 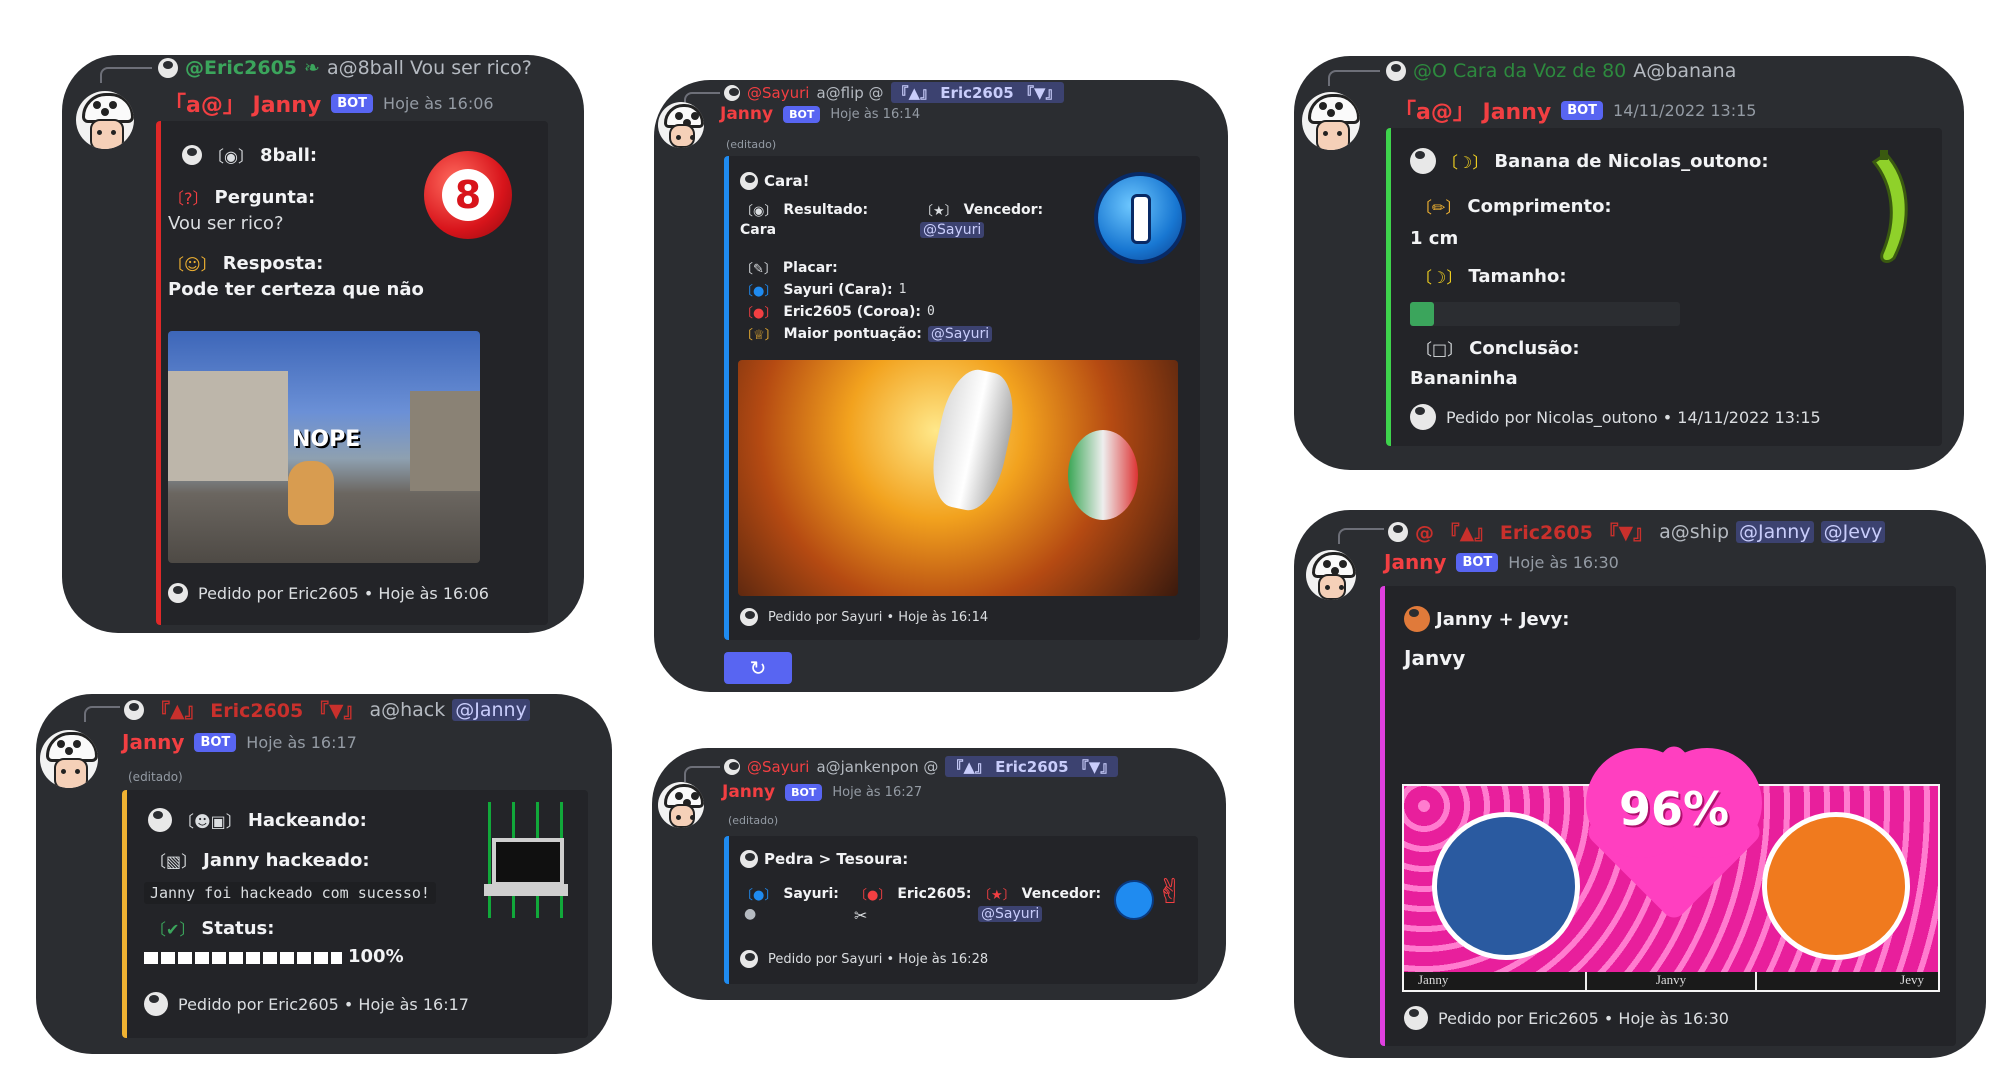 What do you see at coordinates (1533, 531) in the screenshot?
I see `reply-username: @ 『▲』 Eric2605 『▼』` at bounding box center [1533, 531].